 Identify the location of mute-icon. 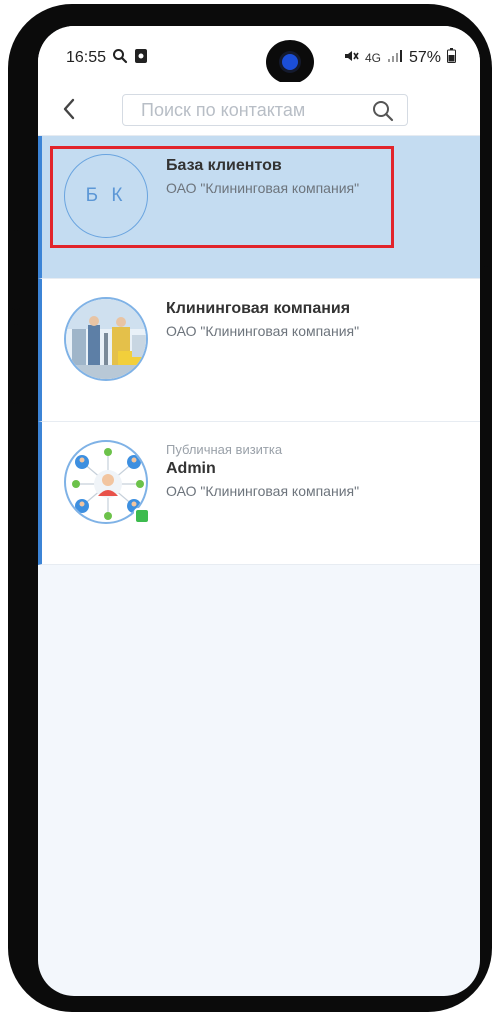
(351, 58).